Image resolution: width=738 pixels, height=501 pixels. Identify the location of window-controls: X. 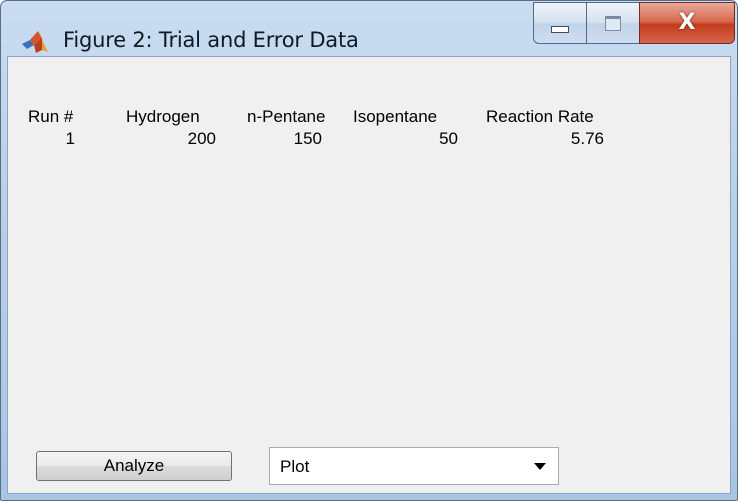
(634, 24).